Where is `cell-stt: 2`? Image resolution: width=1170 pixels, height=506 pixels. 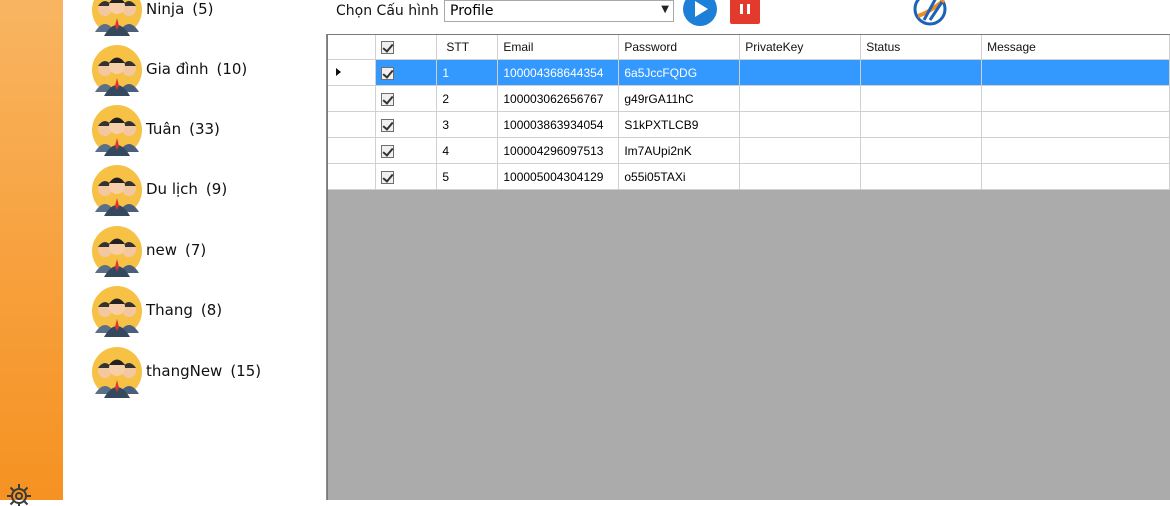
cell-stt: 2 is located at coordinates (467, 98).